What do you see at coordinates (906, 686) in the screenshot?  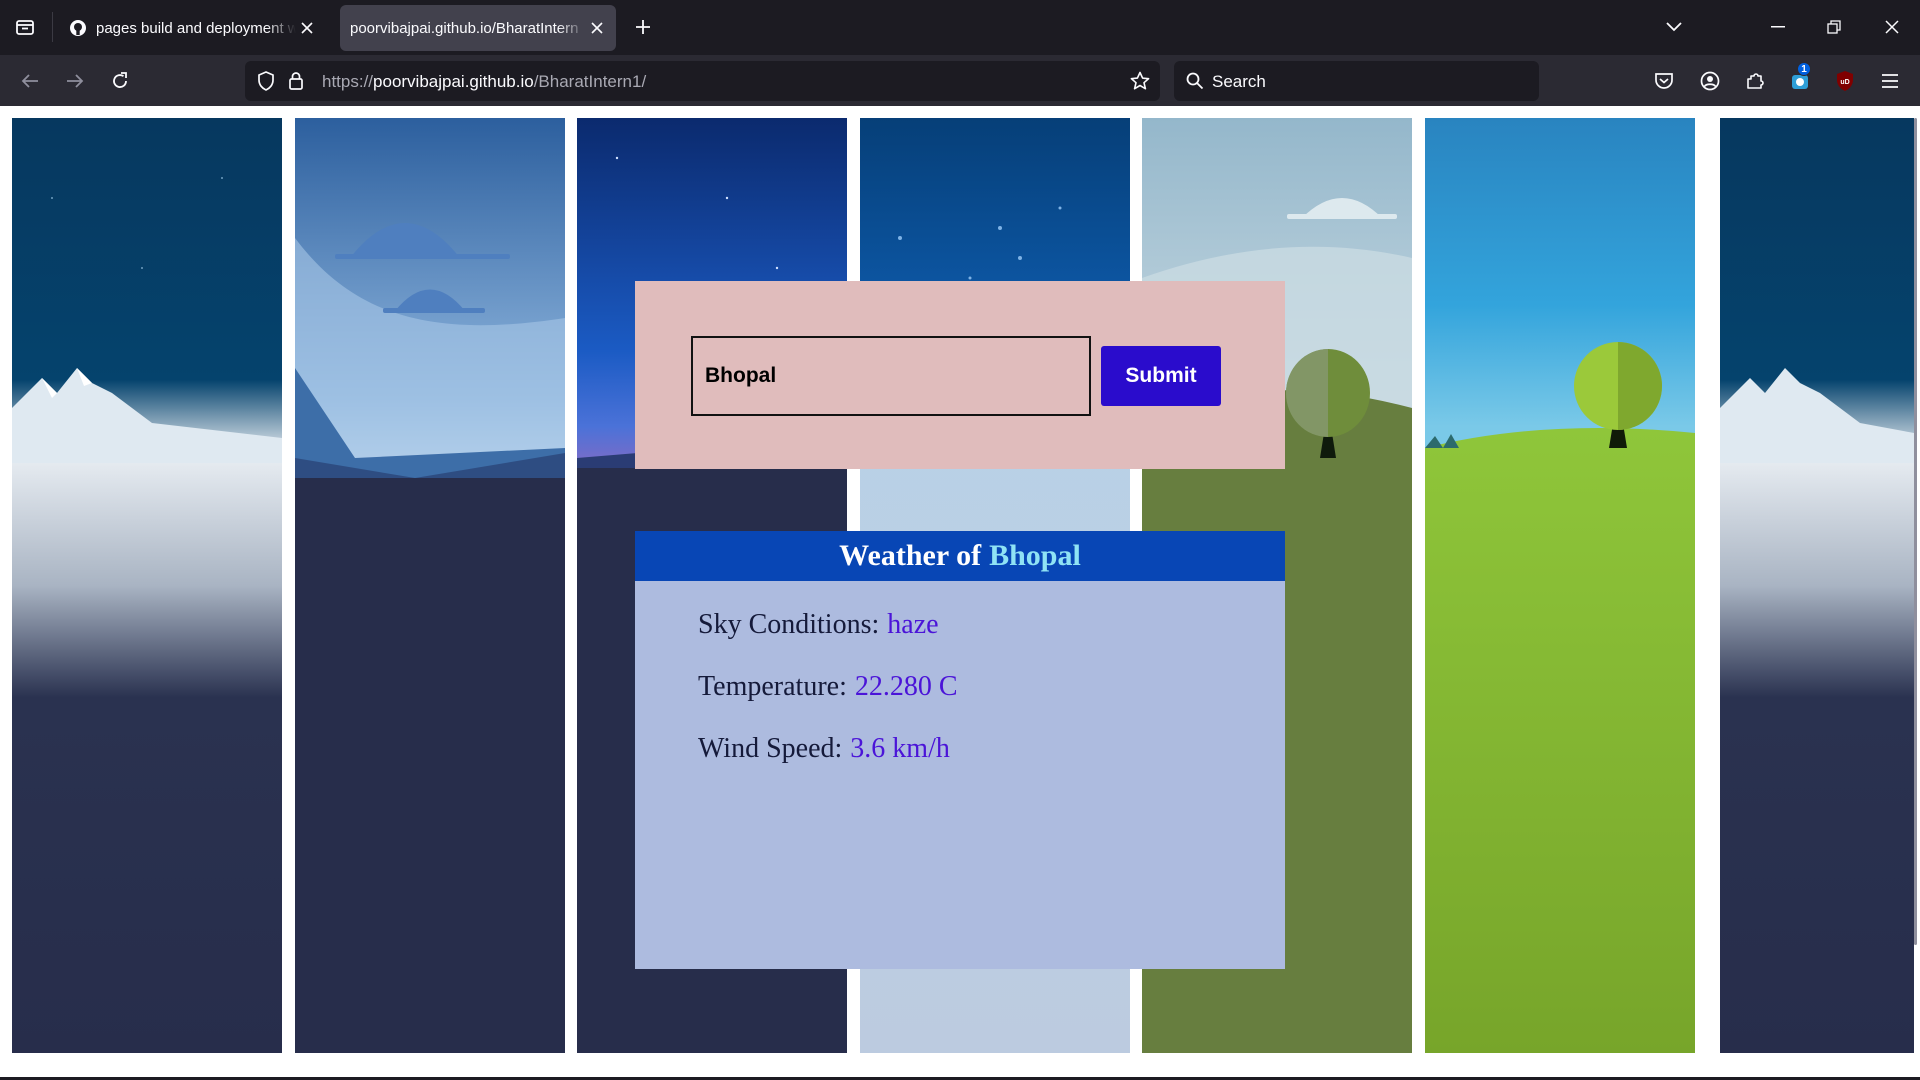 I see `temperature-value: 22.280 C` at bounding box center [906, 686].